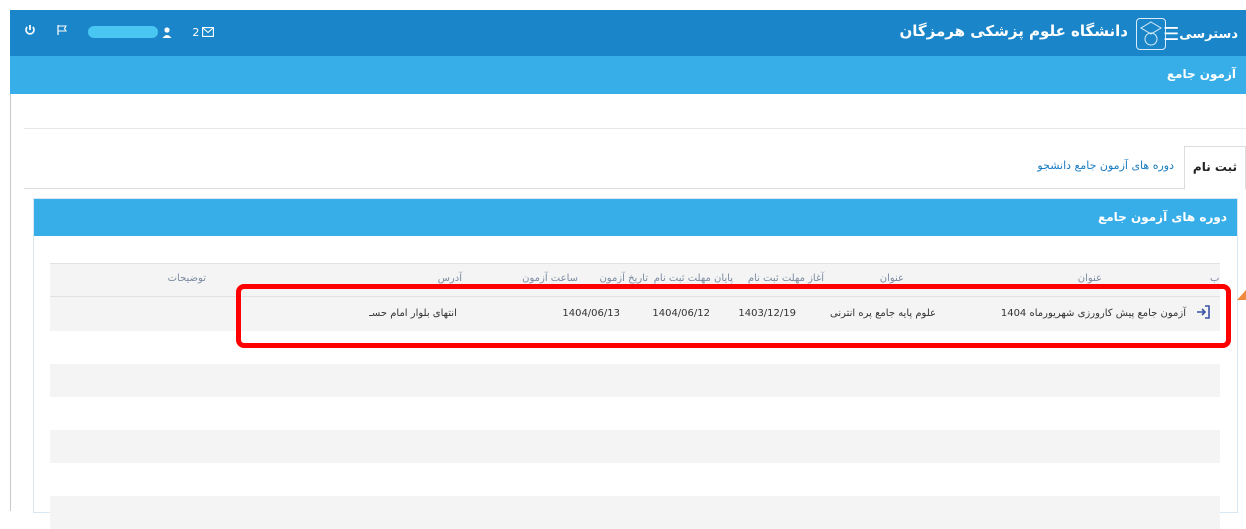  I want to click on access-menu-label: دسترسی, so click(1208, 34).